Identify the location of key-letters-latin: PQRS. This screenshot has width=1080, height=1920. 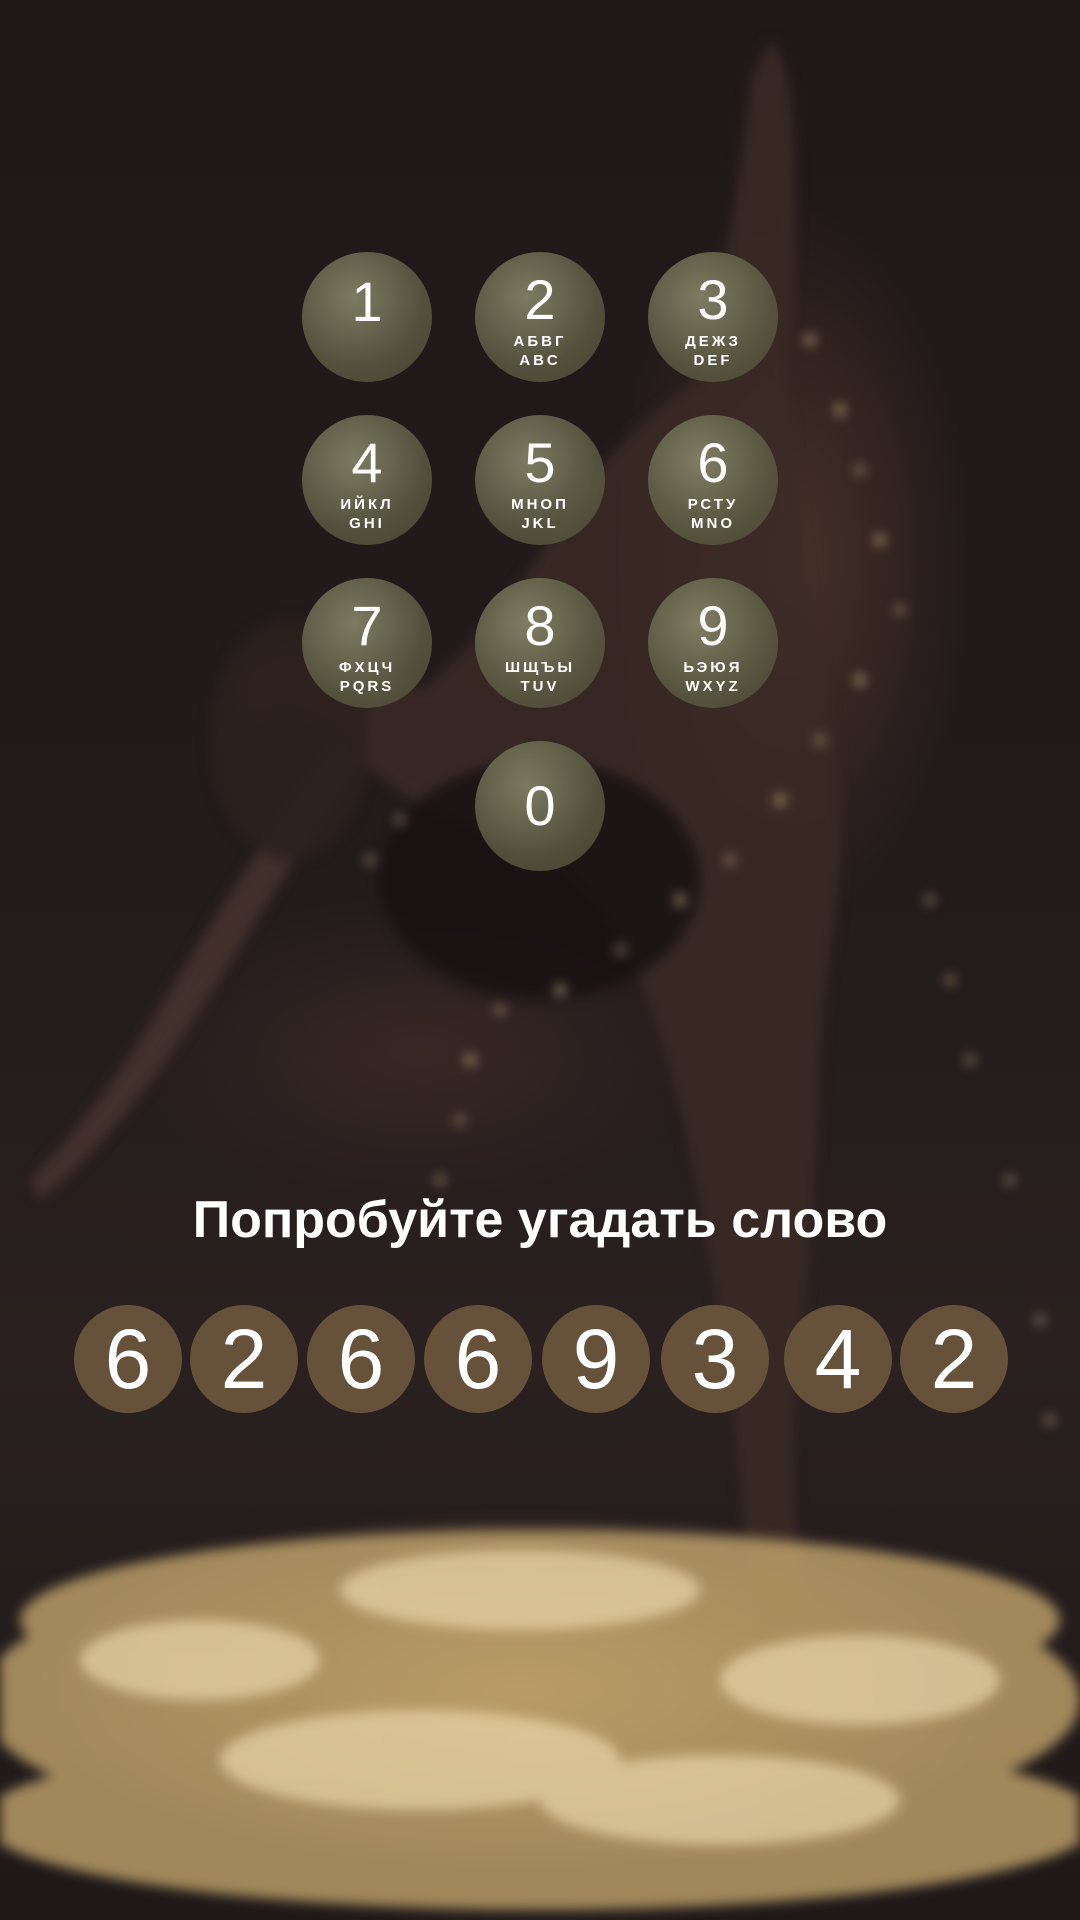
(367, 686).